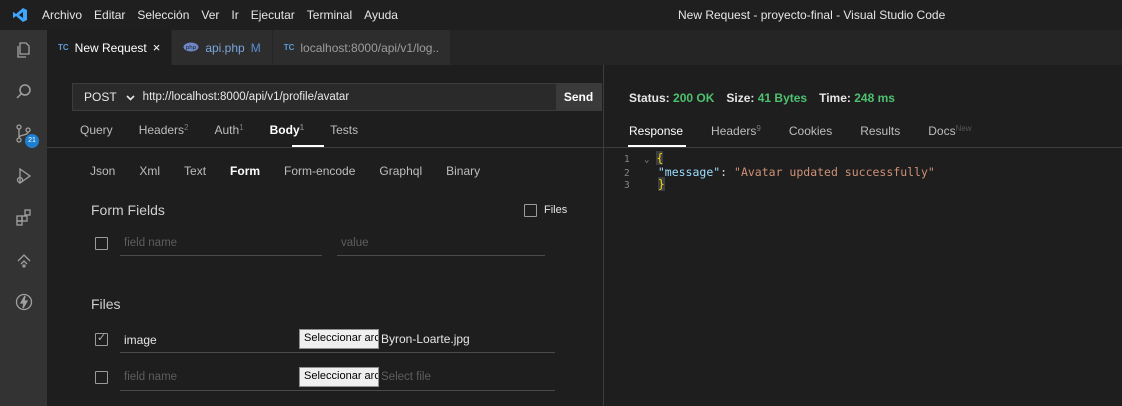 Image resolution: width=1122 pixels, height=406 pixels. I want to click on file-field-name: image, so click(140, 340).